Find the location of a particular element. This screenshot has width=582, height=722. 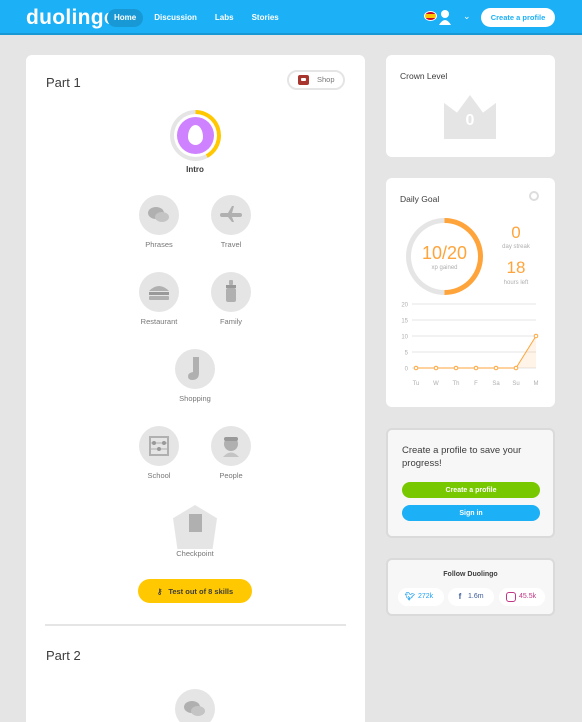

skill-phrases: Phrases is located at coordinates (159, 222).